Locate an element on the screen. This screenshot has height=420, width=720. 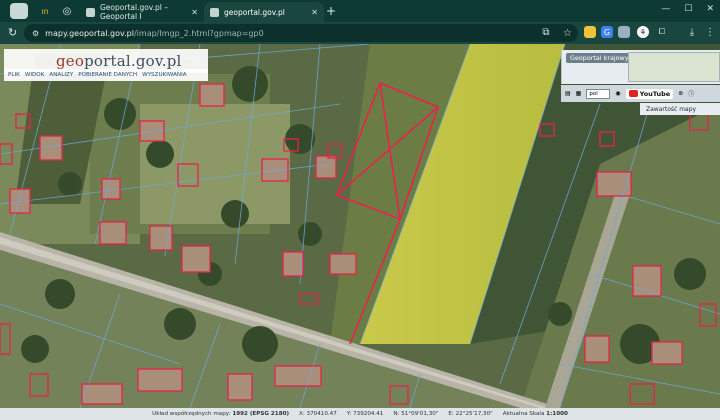
coord-x: X: 370410.47 is located at coordinates (318, 414).